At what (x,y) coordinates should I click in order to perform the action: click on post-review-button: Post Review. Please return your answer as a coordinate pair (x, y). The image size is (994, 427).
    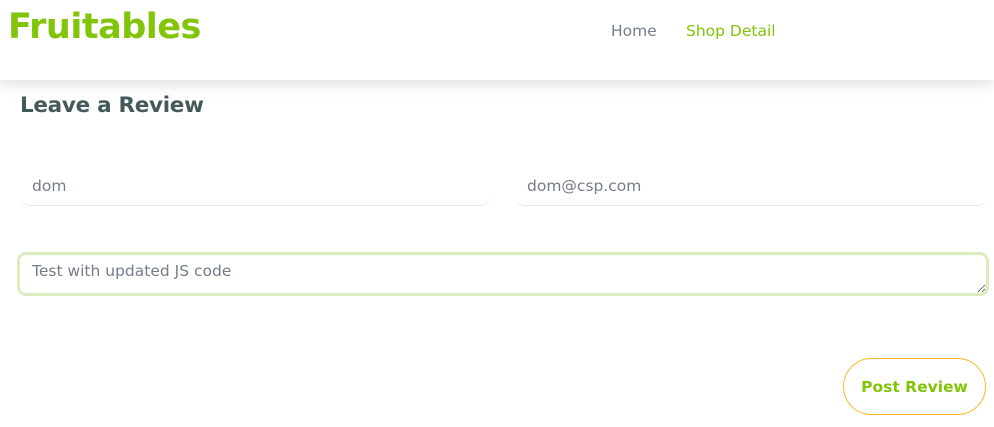
    Looking at the image, I should click on (914, 386).